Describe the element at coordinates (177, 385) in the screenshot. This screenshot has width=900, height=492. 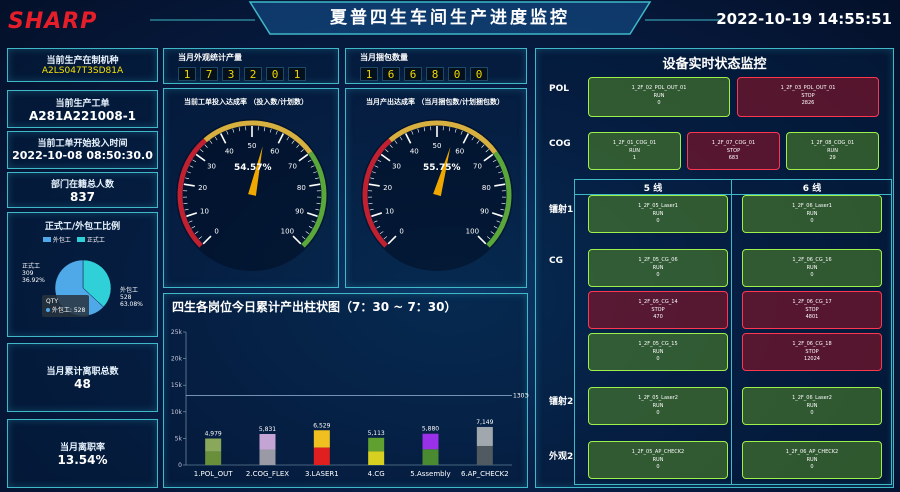
I see `y-tick-label: 15k` at that location.